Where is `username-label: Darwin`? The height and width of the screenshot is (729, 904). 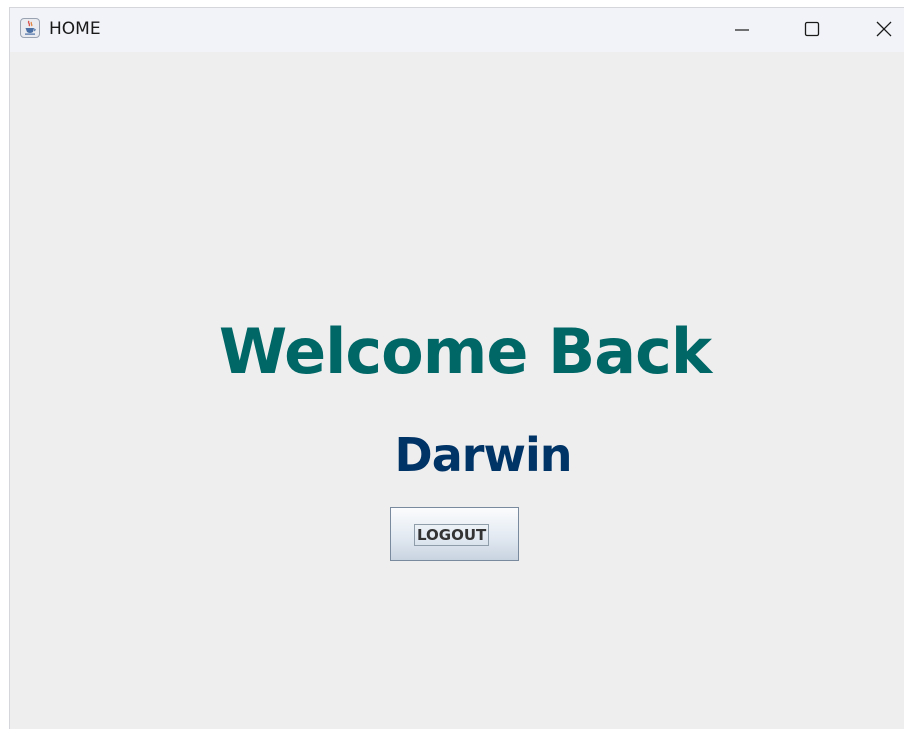 username-label: Darwin is located at coordinates (483, 455).